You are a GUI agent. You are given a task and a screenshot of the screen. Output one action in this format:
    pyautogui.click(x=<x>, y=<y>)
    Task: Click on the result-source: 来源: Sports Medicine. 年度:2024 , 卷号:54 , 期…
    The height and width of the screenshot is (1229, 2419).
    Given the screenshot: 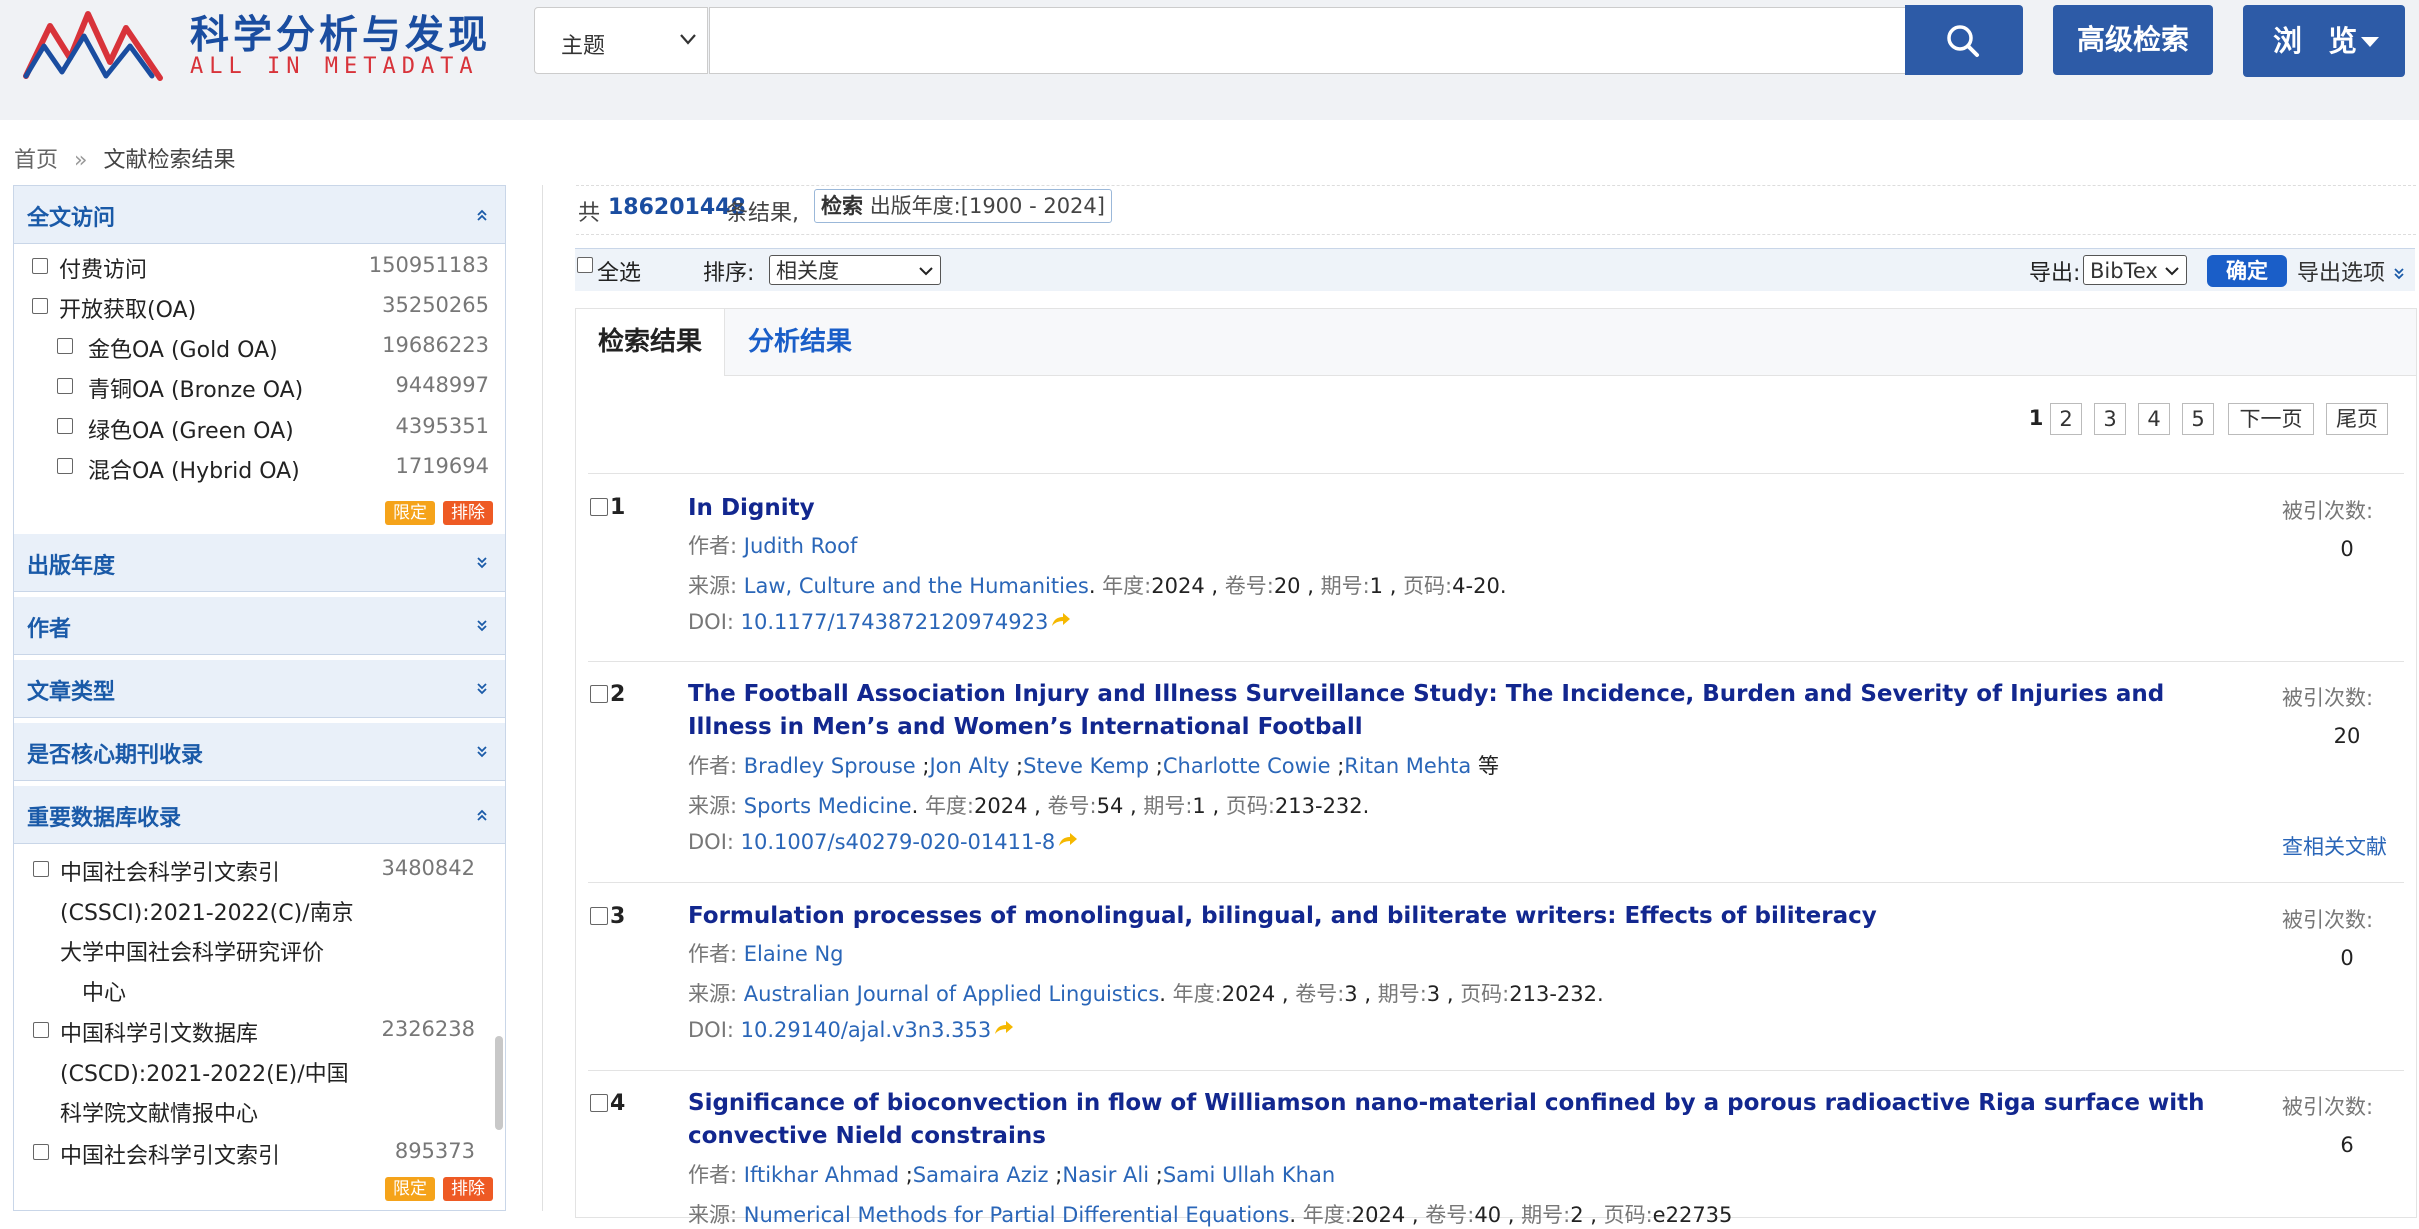 What is the action you would take?
    pyautogui.click(x=1029, y=806)
    